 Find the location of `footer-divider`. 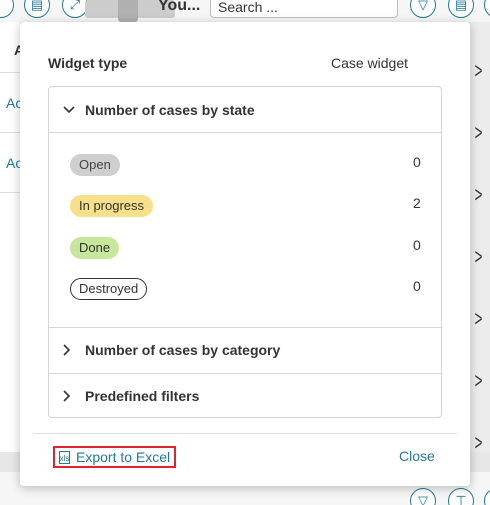

footer-divider is located at coordinates (245, 433).